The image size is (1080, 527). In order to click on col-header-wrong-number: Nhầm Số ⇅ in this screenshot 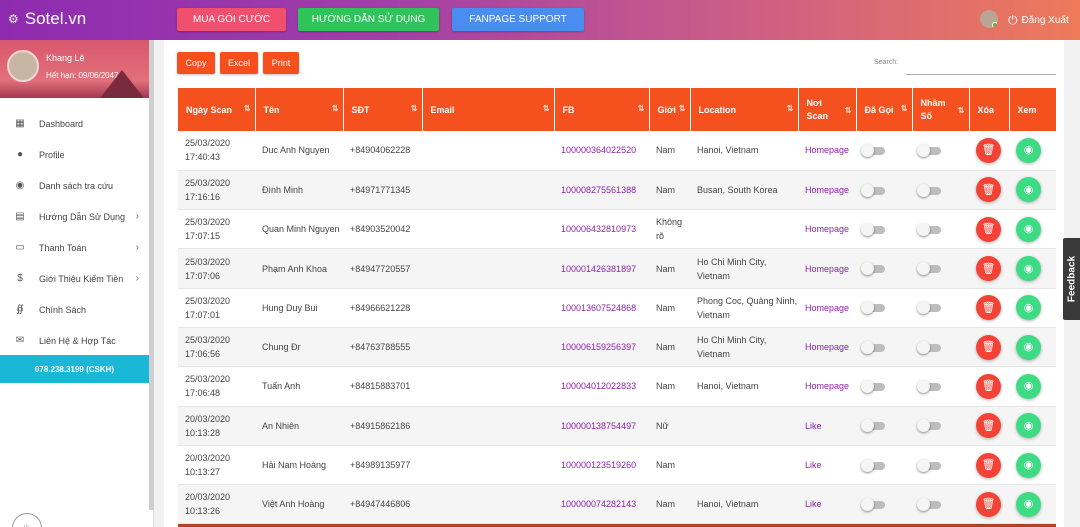, I will do `click(941, 109)`.